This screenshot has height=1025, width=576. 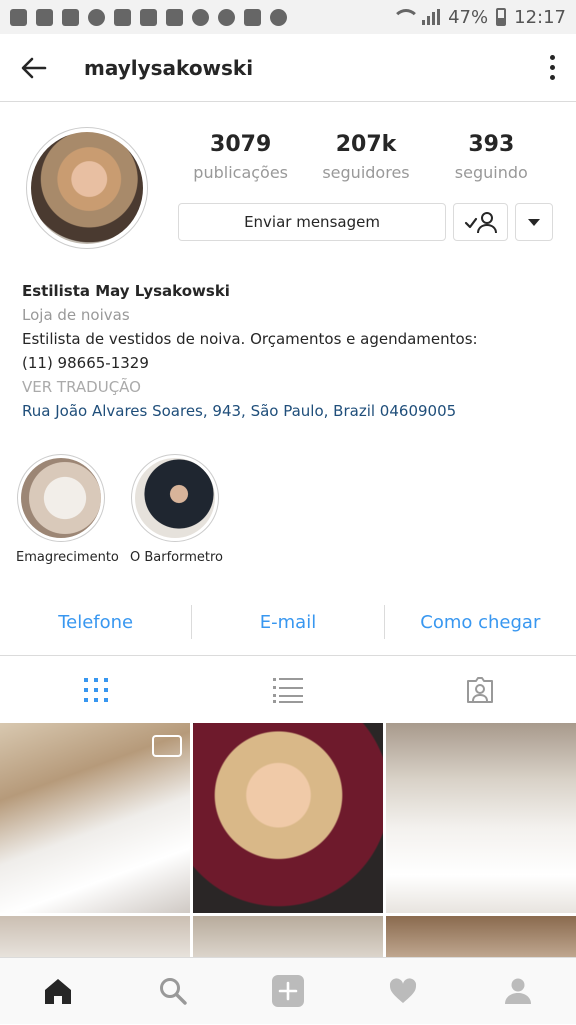 I want to click on add-post-icon, so click(x=288, y=991).